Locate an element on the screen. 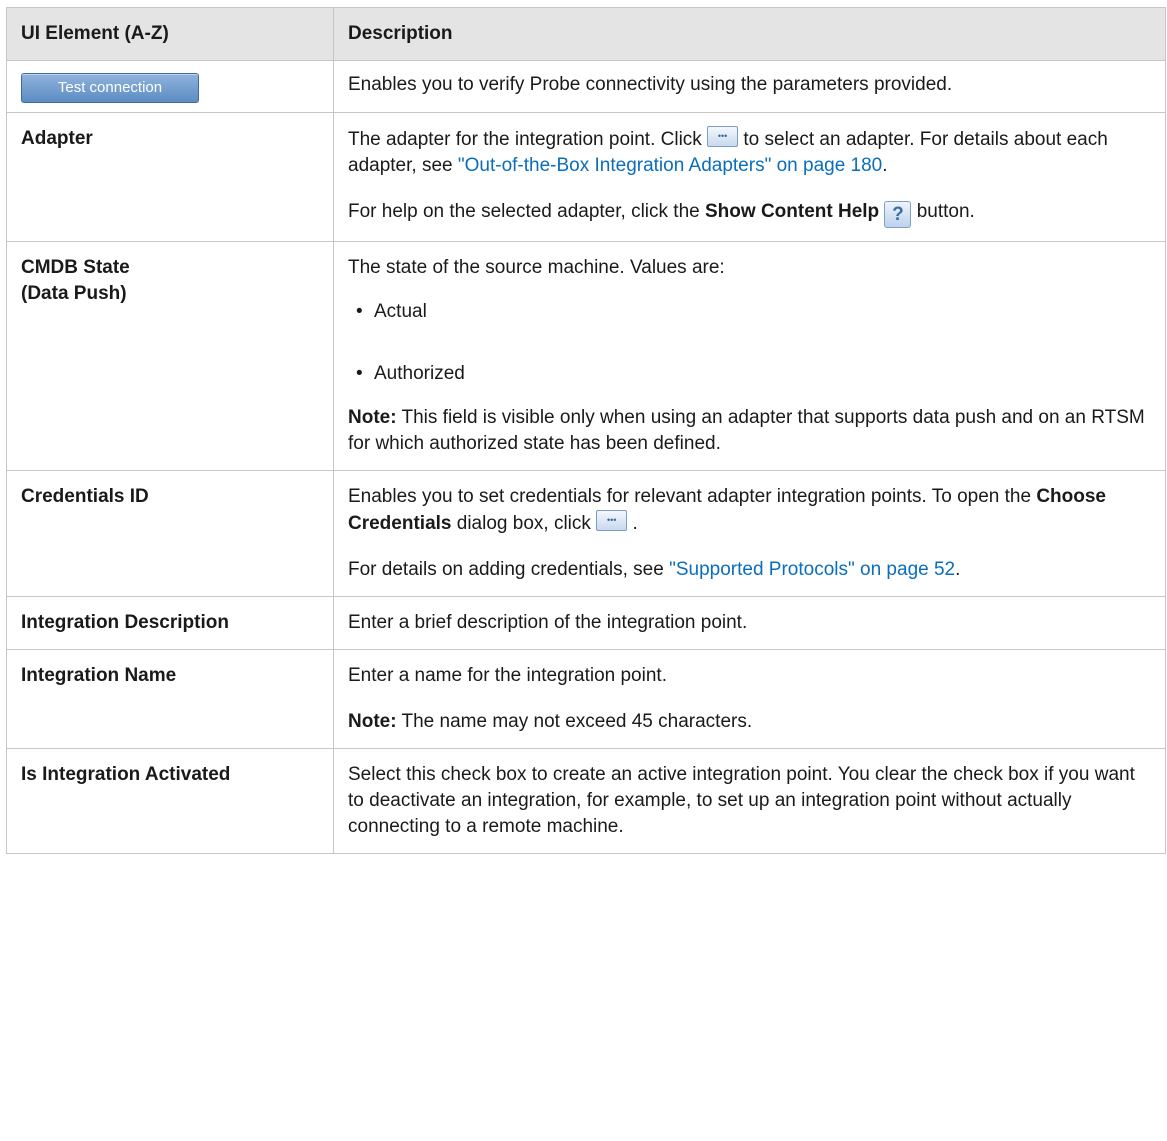  header-ui-element: UI Element (A-Z) is located at coordinates (170, 34).